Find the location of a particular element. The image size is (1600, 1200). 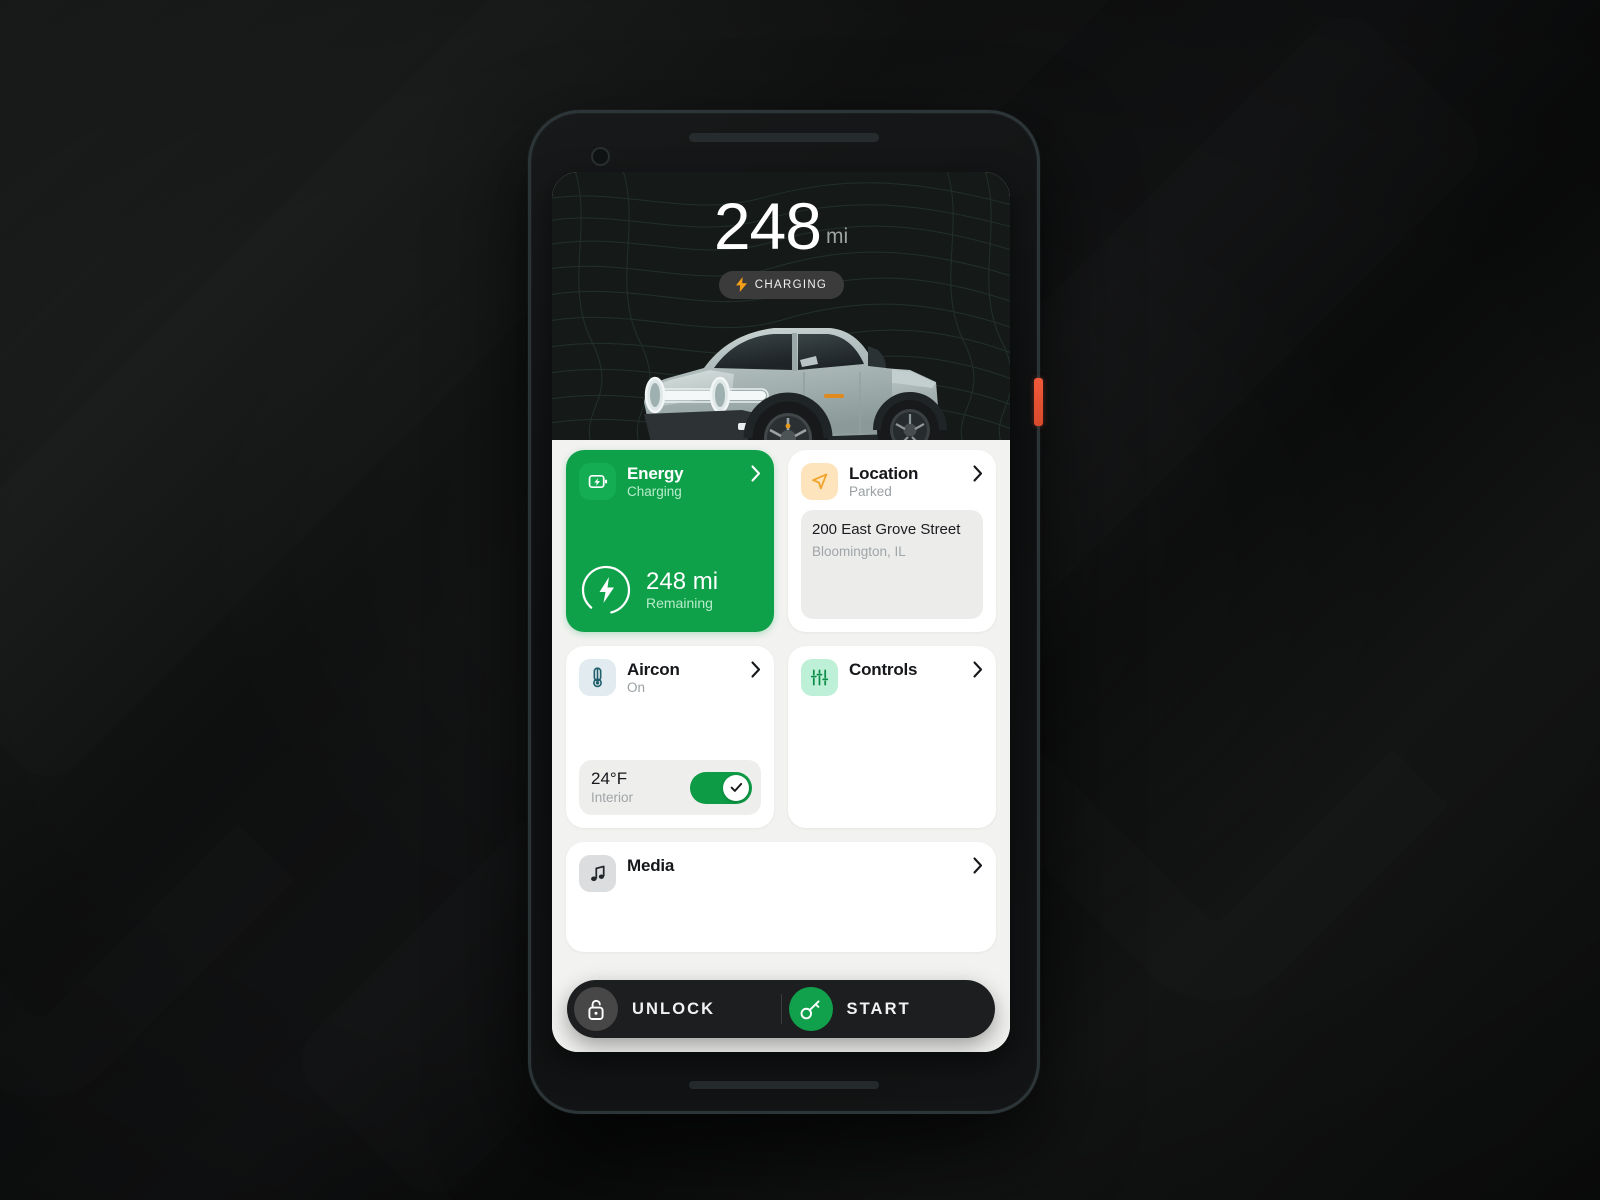

check-icon is located at coordinates (736, 788).